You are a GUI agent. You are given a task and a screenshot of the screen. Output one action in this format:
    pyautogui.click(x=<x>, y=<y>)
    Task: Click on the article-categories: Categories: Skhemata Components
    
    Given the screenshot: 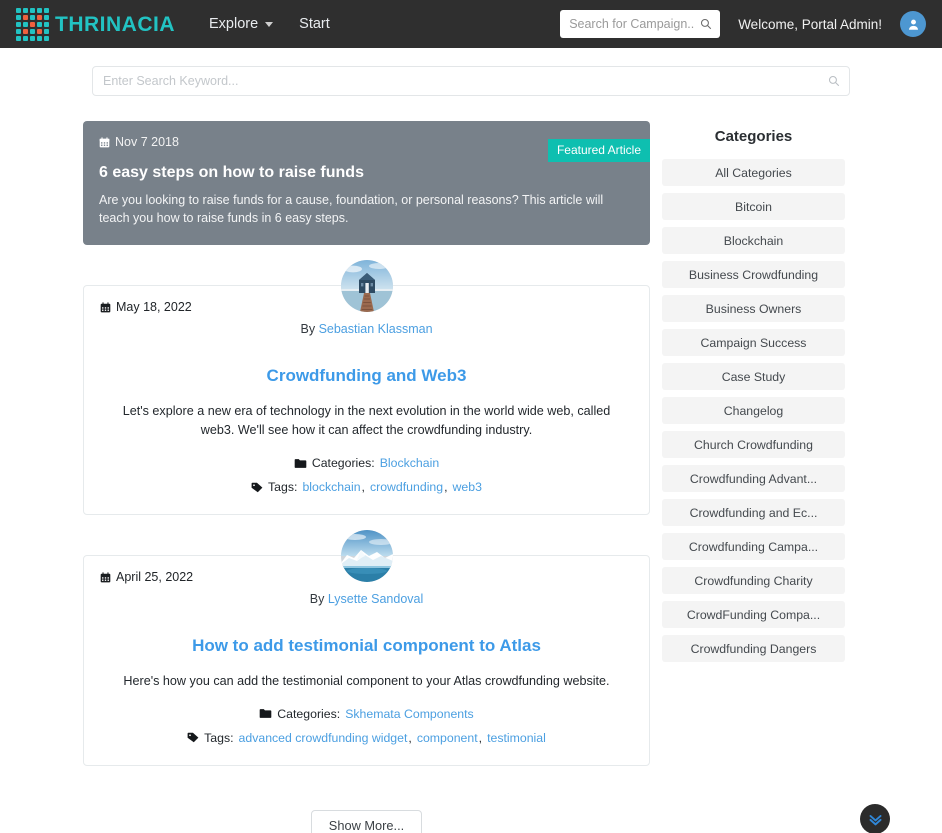 What is the action you would take?
    pyautogui.click(x=366, y=714)
    